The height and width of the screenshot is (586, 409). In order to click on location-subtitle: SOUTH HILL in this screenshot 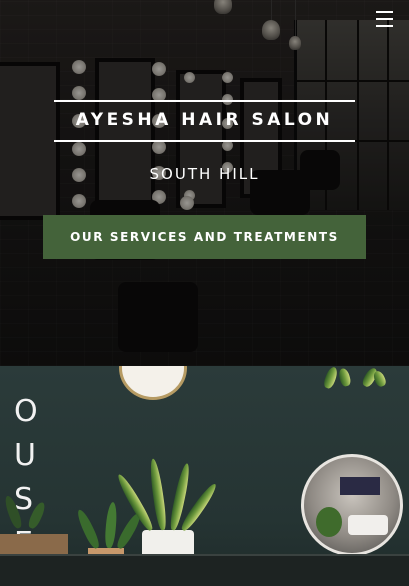, I will do `click(204, 174)`.